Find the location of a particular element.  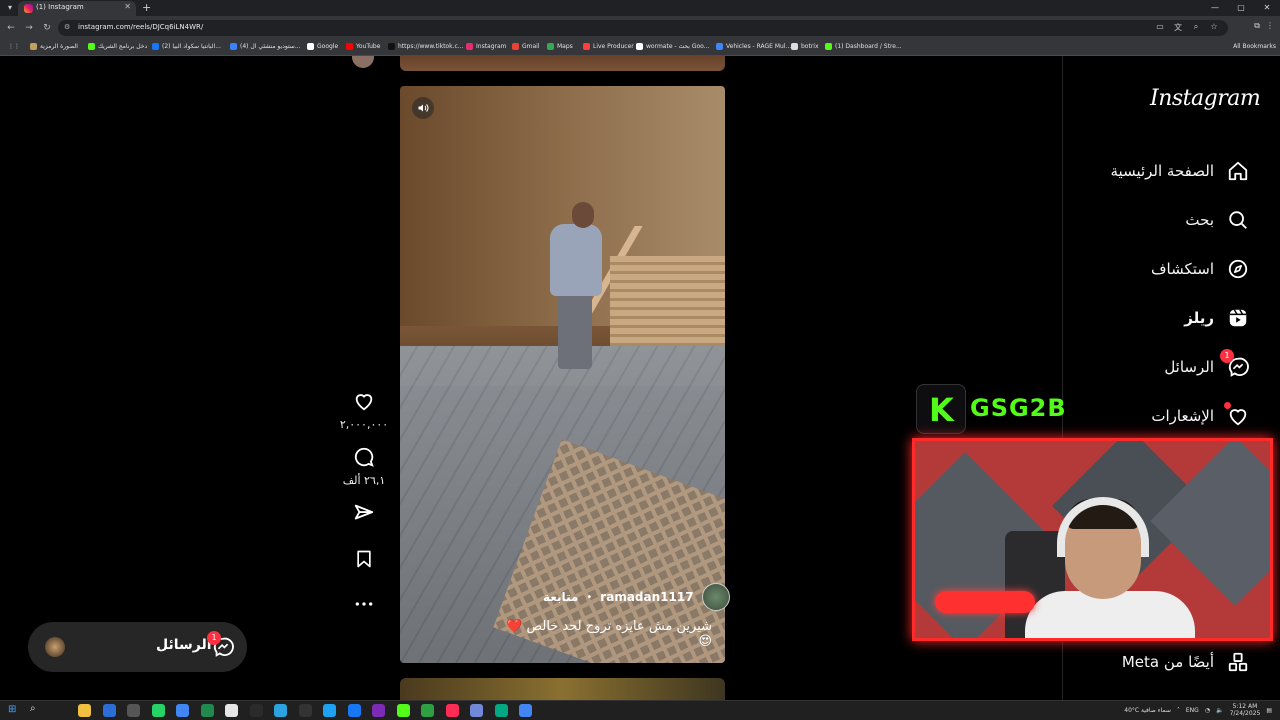

author-avatar is located at coordinates (715, 597).